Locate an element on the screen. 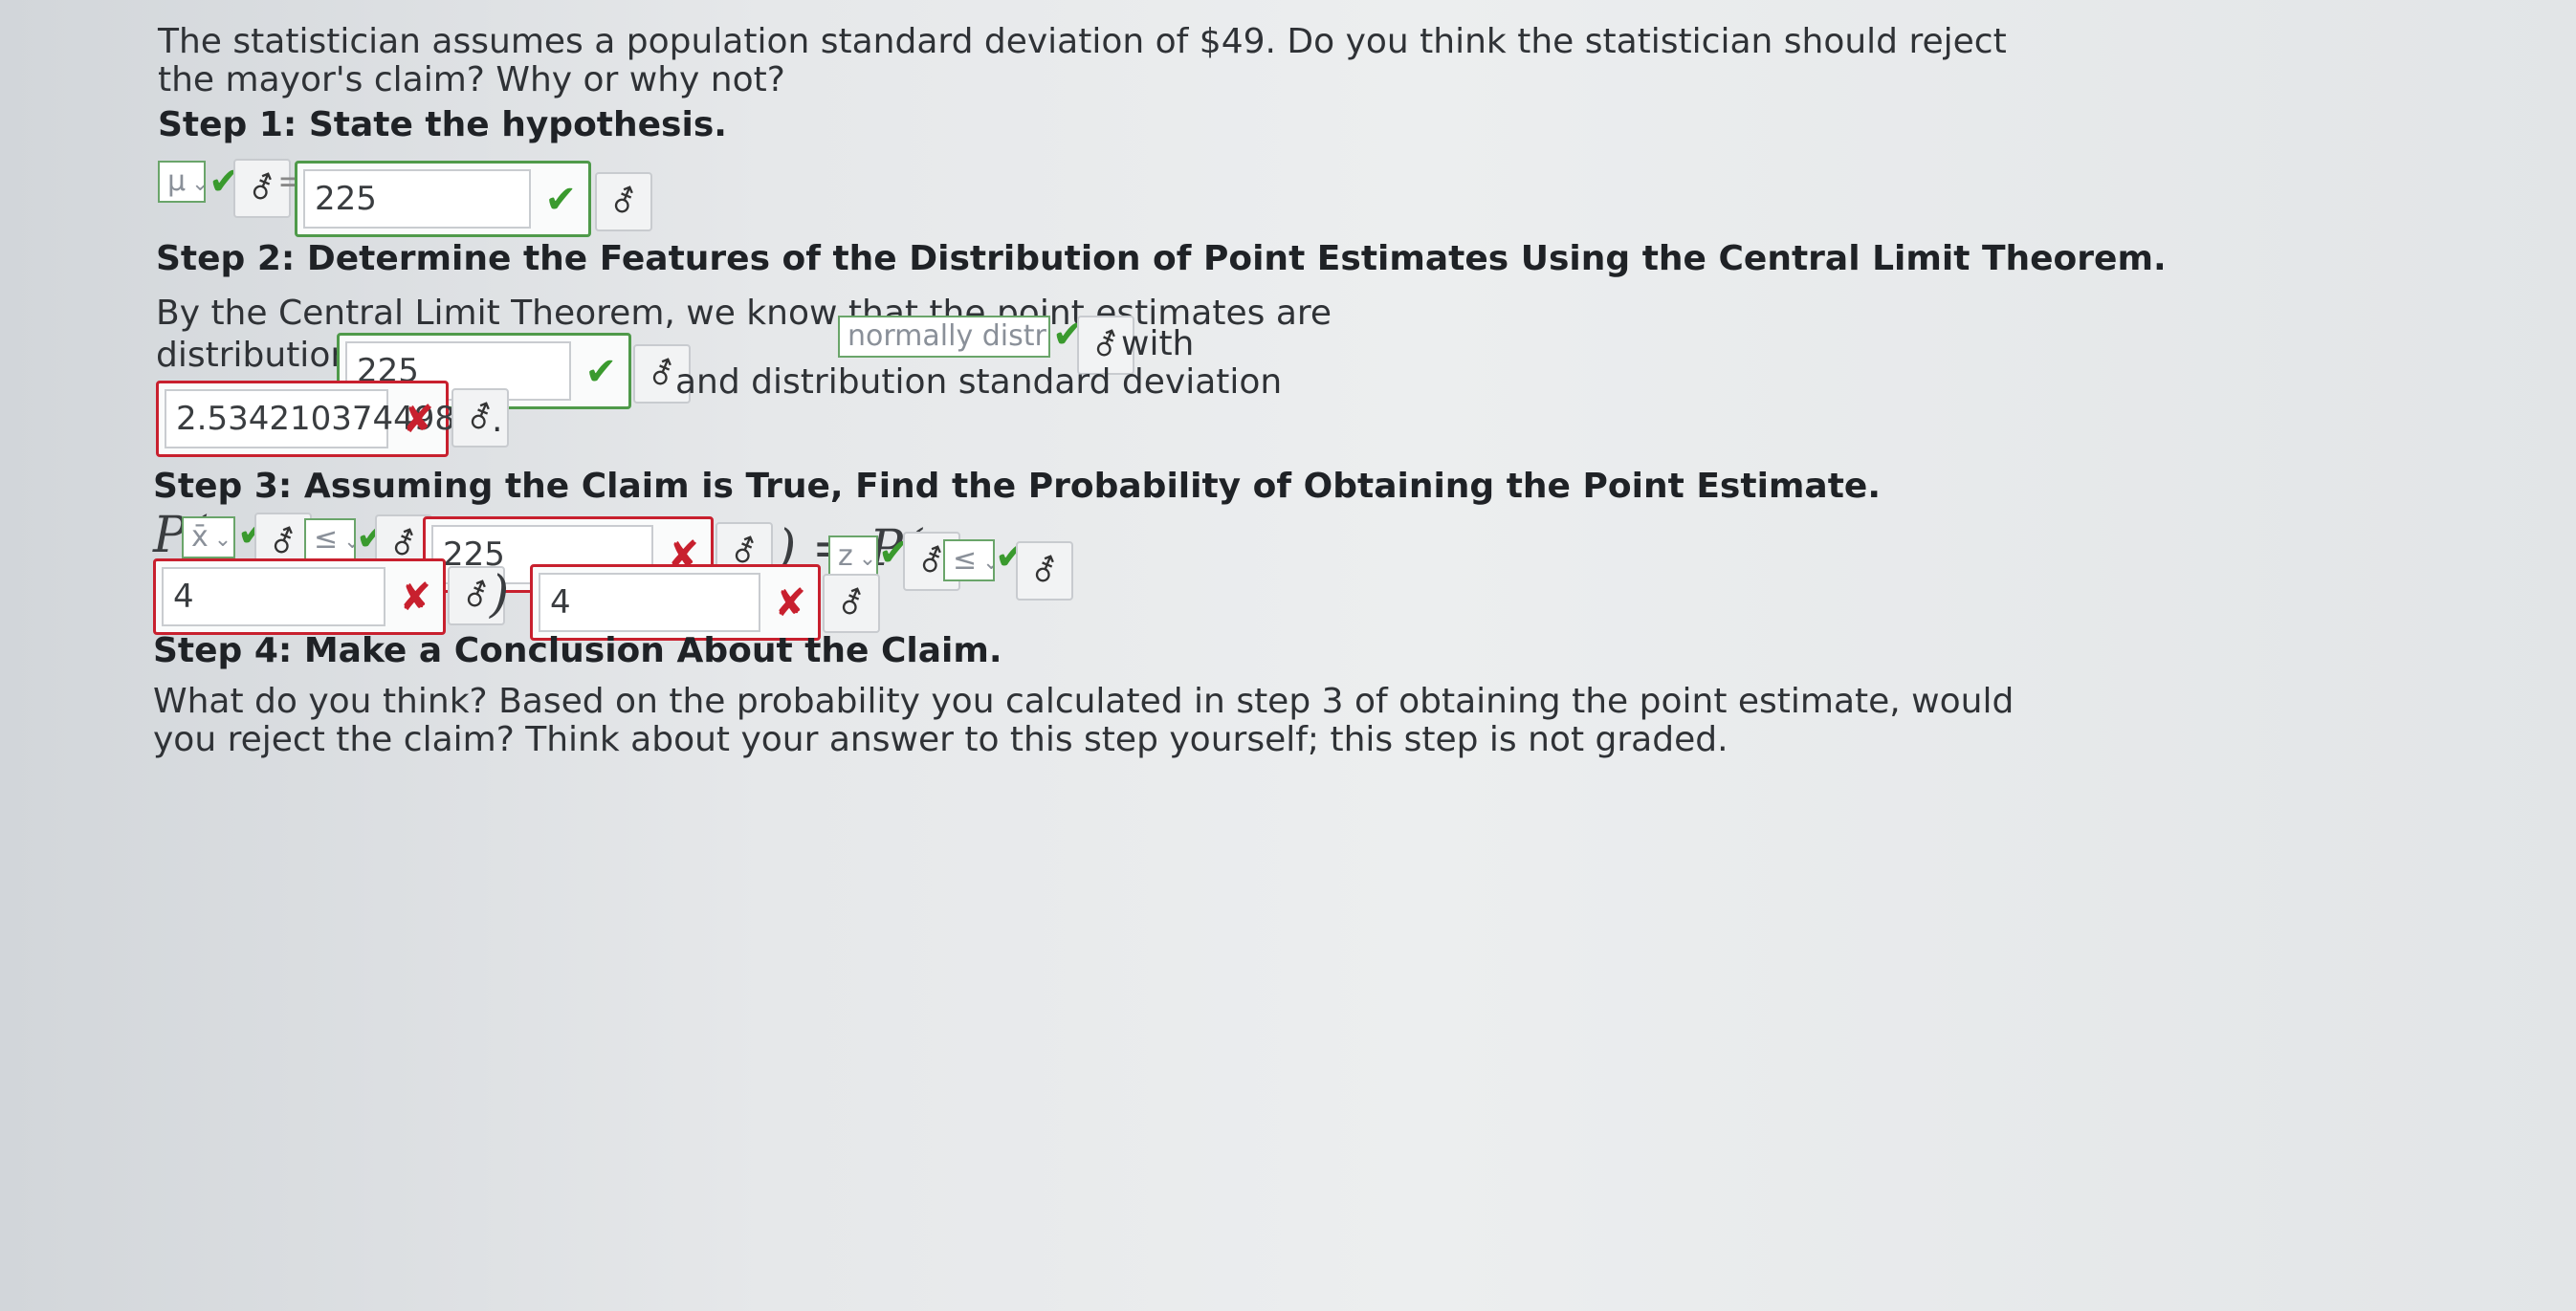  param-select: μ⌄ is located at coordinates (182, 182).